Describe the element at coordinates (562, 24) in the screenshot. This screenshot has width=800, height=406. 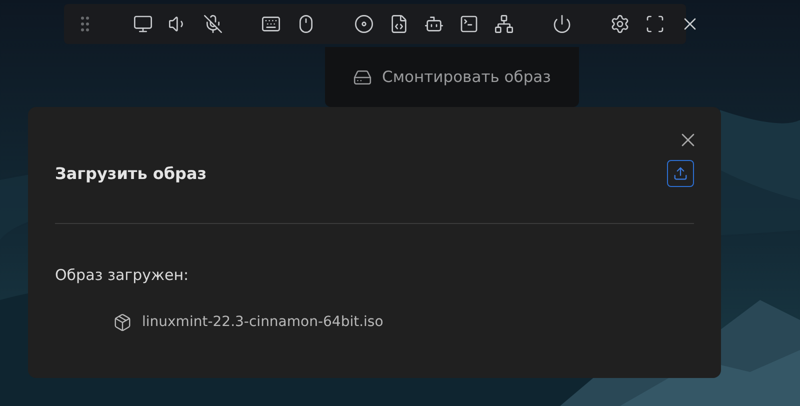
I see `power-icon` at that location.